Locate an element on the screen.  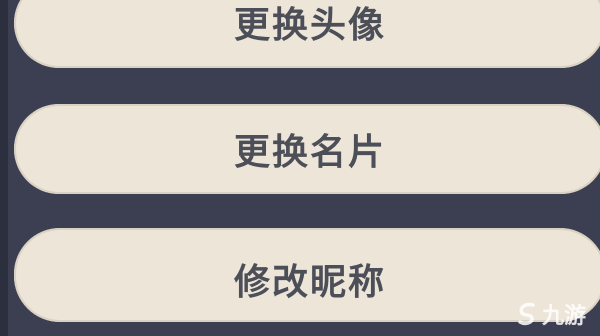
watermark: 九游 is located at coordinates (550, 314).